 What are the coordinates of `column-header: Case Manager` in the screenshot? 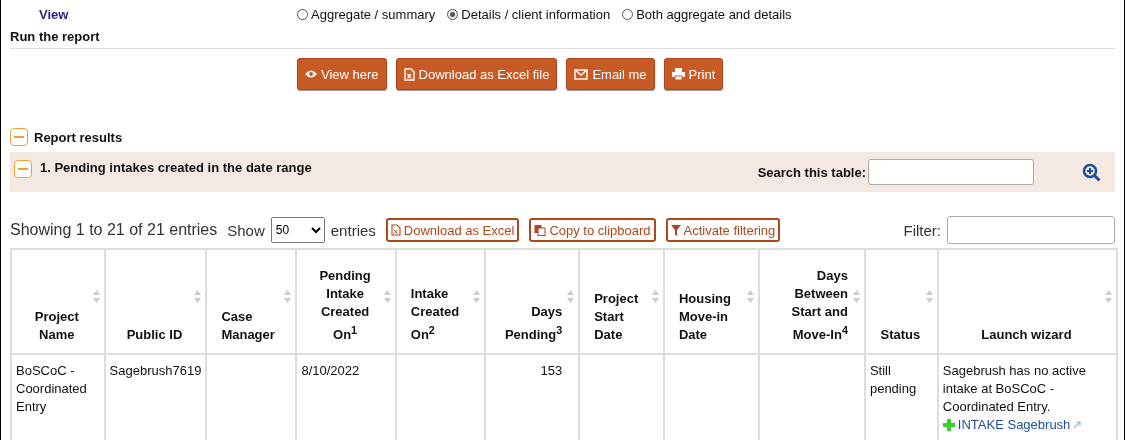 It's located at (251, 301).